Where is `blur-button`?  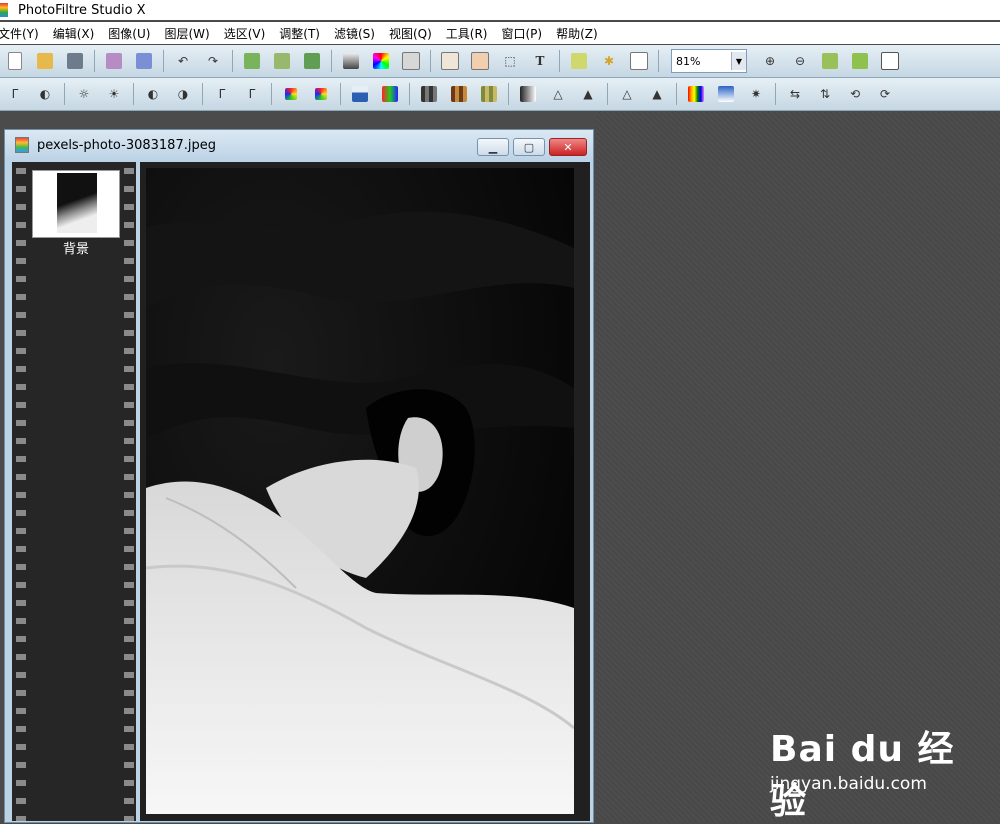
blur-button is located at coordinates (429, 94).